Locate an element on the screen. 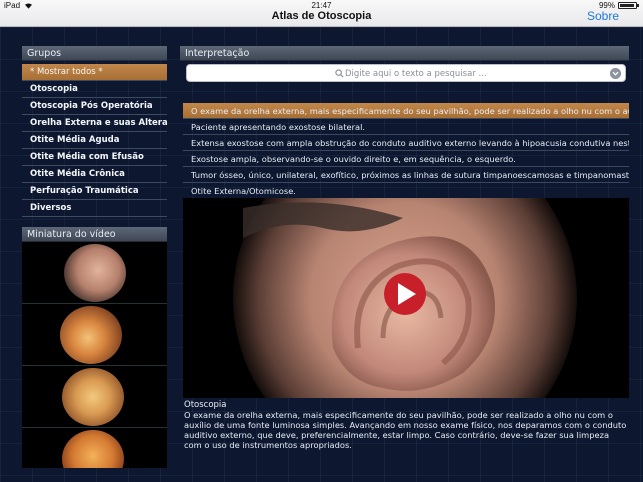 The image size is (643, 482). page-title: Atlas de Otoscopia is located at coordinates (321, 16).